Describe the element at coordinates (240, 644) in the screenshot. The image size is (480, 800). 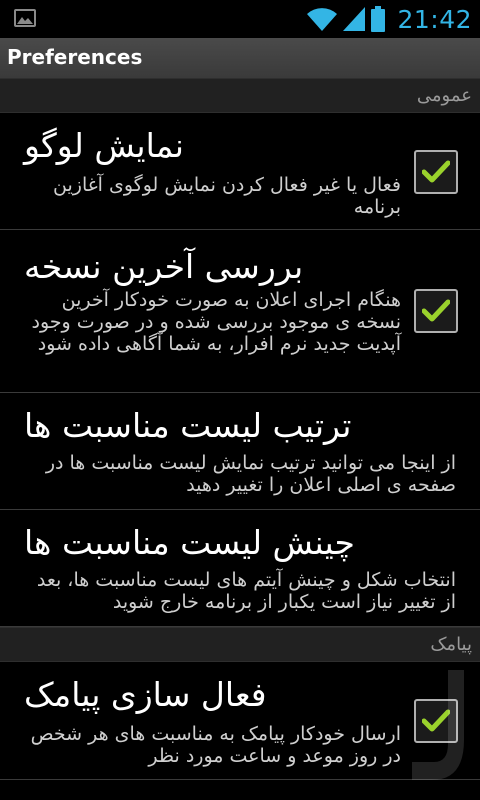
I see `section-header-sms: پیامک` at that location.